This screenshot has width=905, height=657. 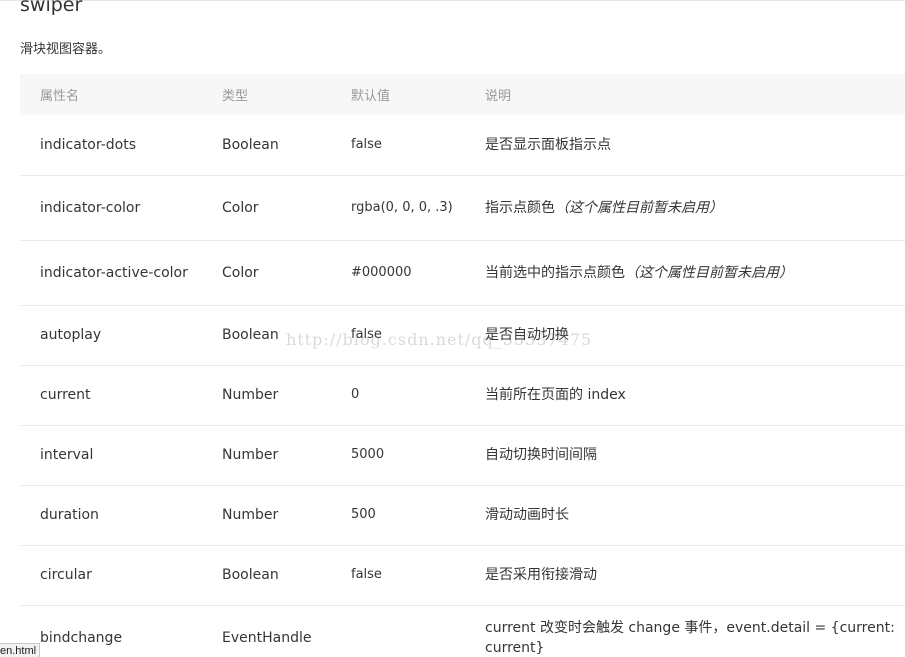 I want to click on table-row: interval Number 5000 自动切换时间间隔, so click(x=462, y=455).